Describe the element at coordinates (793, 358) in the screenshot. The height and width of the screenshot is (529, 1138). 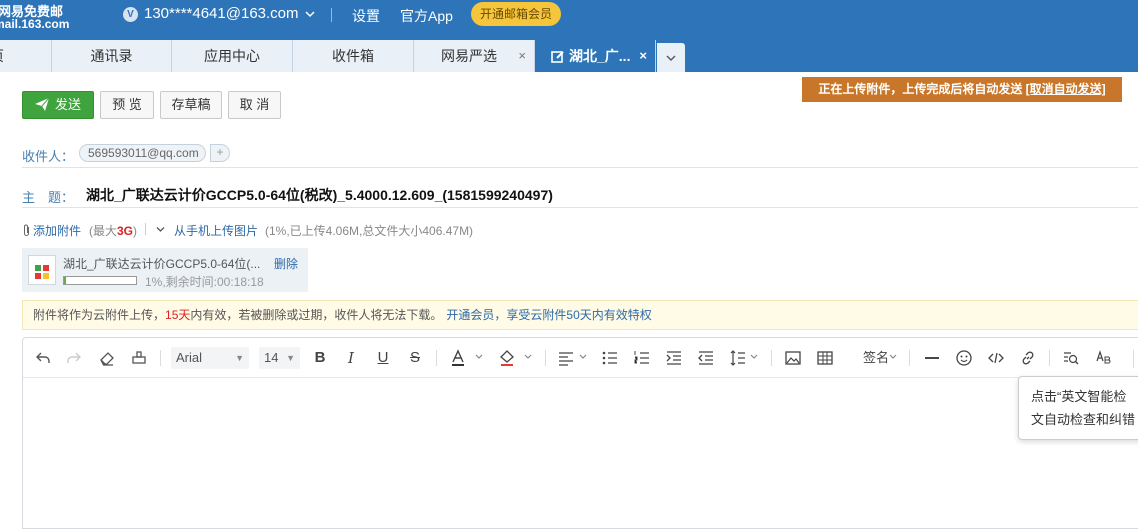
I see `image-icon` at that location.